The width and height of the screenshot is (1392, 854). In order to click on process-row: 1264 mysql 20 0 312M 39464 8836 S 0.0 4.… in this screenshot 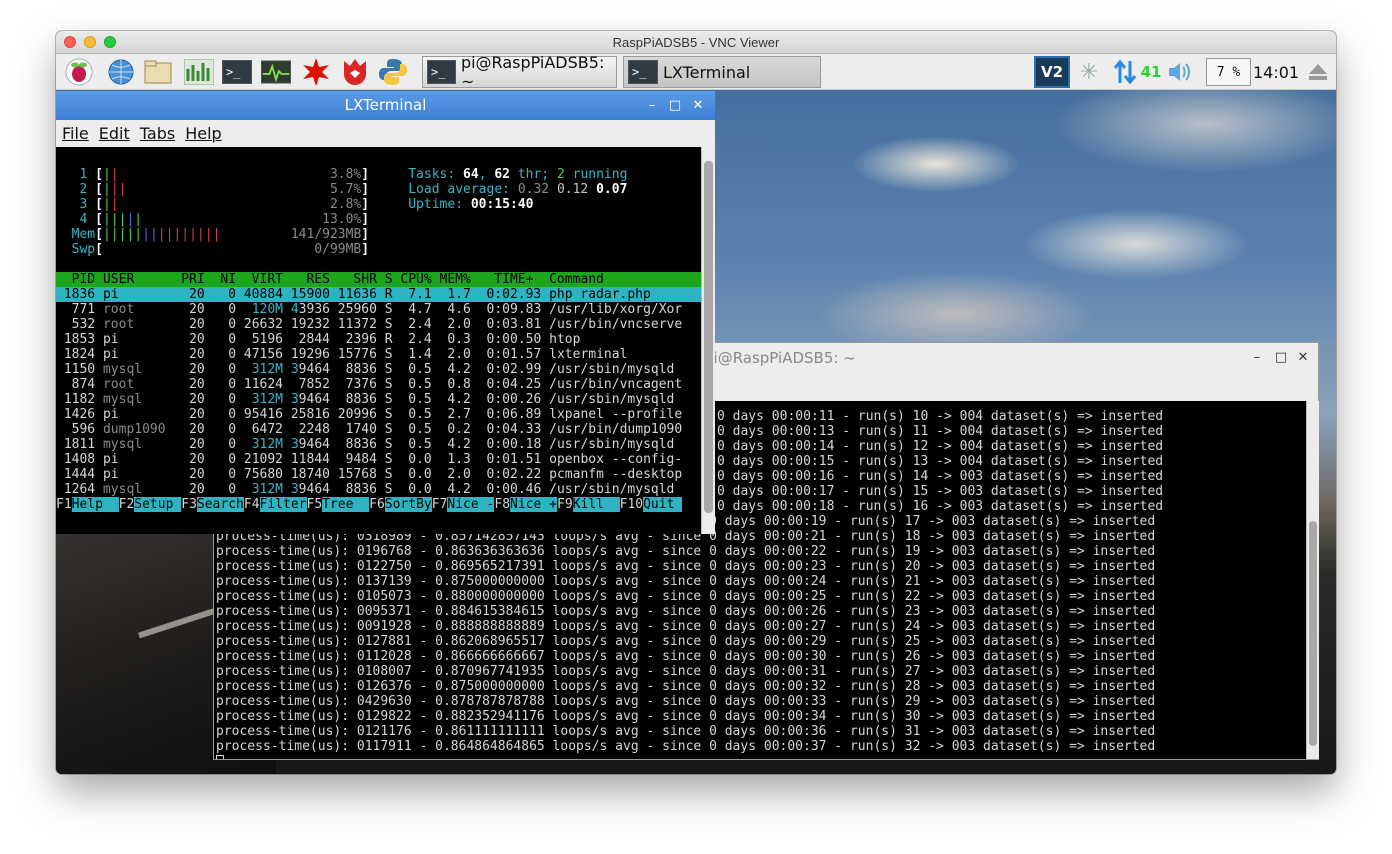, I will do `click(378, 489)`.